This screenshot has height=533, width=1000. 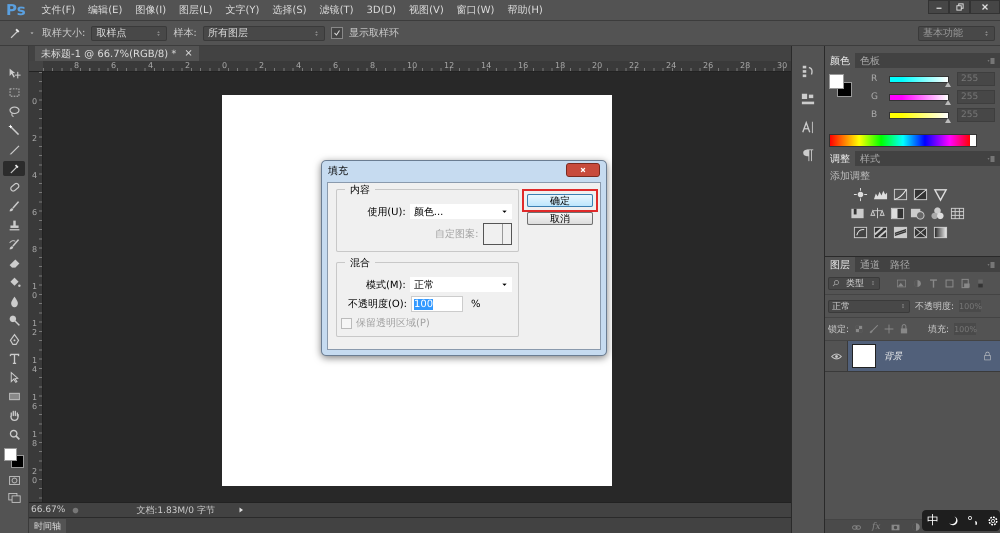 What do you see at coordinates (48, 510) in the screenshot?
I see `zoom-level: 66.67%` at bounding box center [48, 510].